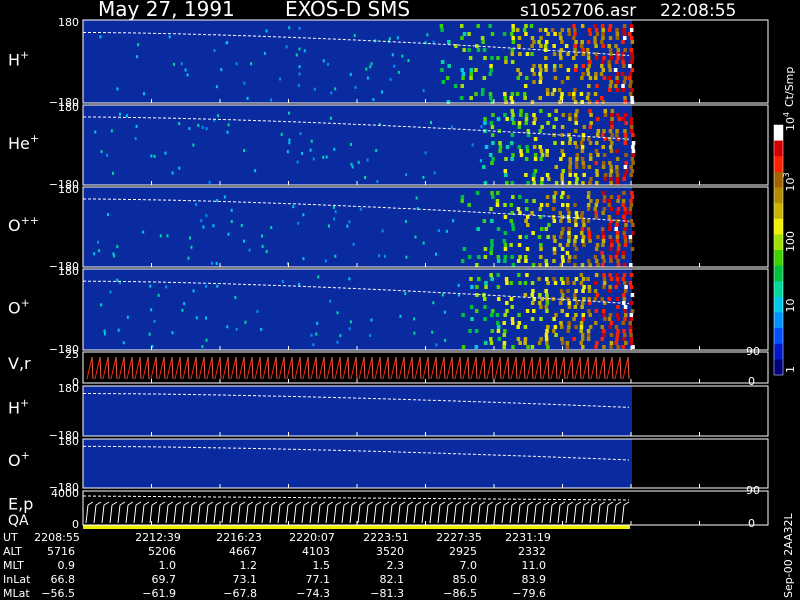 This screenshot has height=600, width=800. What do you see at coordinates (68, 22) in the screenshot?
I see `y-top-label: 180` at bounding box center [68, 22].